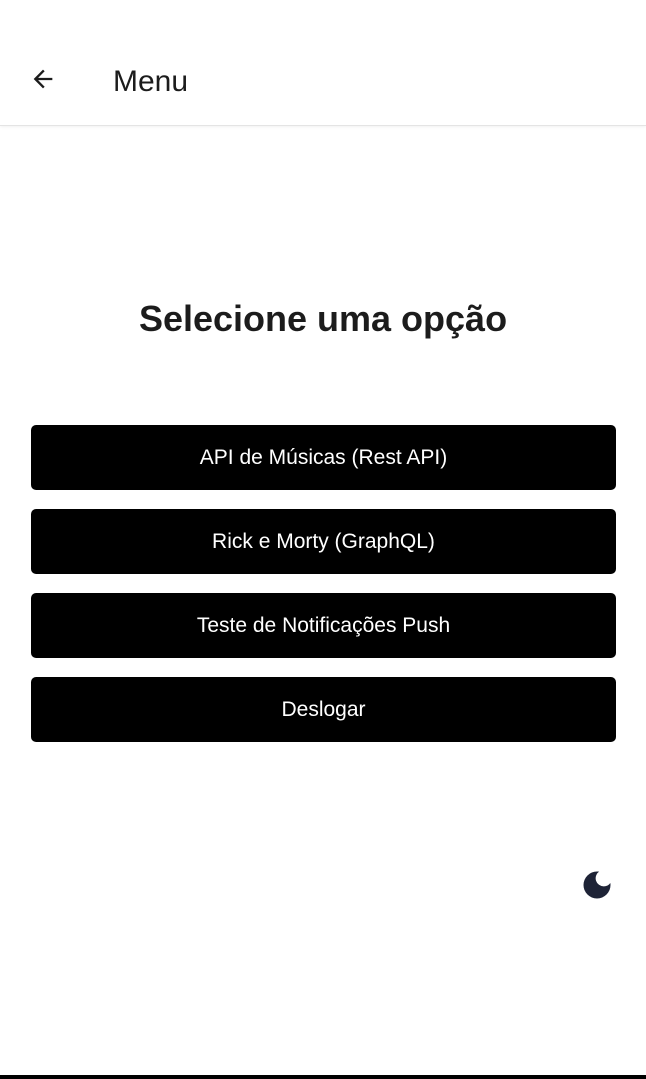 Image resolution: width=646 pixels, height=1079 pixels. Describe the element at coordinates (323, 541) in the screenshot. I see `rick-and-morty-button: Rick e Morty (GraphQL)` at that location.